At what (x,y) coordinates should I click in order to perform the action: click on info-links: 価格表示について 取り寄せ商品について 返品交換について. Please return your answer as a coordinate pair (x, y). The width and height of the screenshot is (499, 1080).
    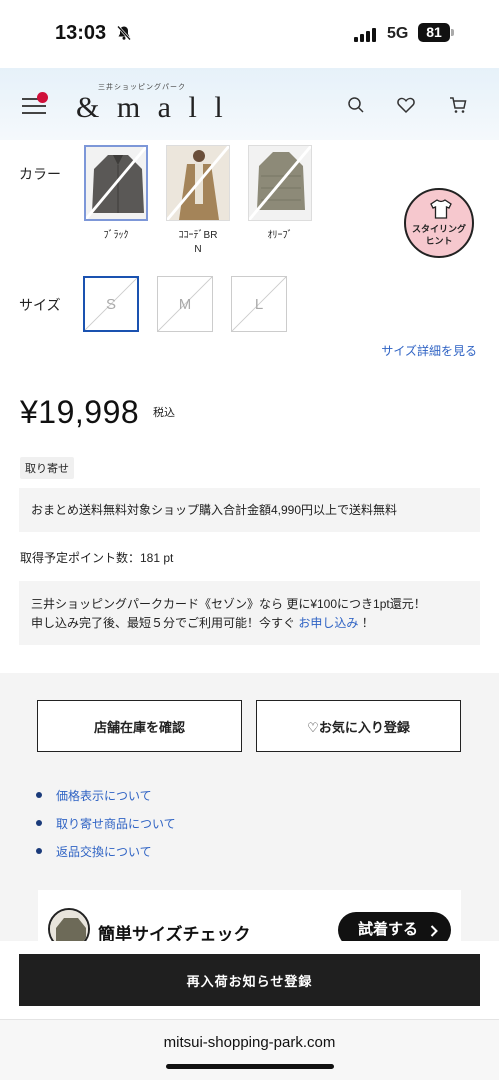
    Looking at the image, I should click on (106, 829).